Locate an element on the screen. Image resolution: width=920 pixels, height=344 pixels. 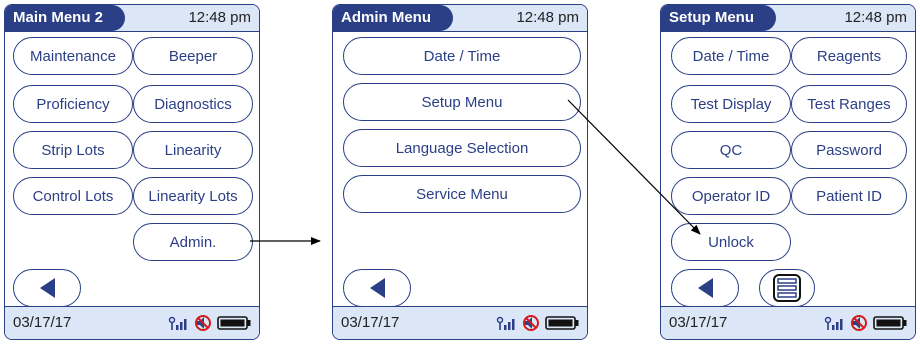
screen-title: Admin Menu is located at coordinates (393, 18).